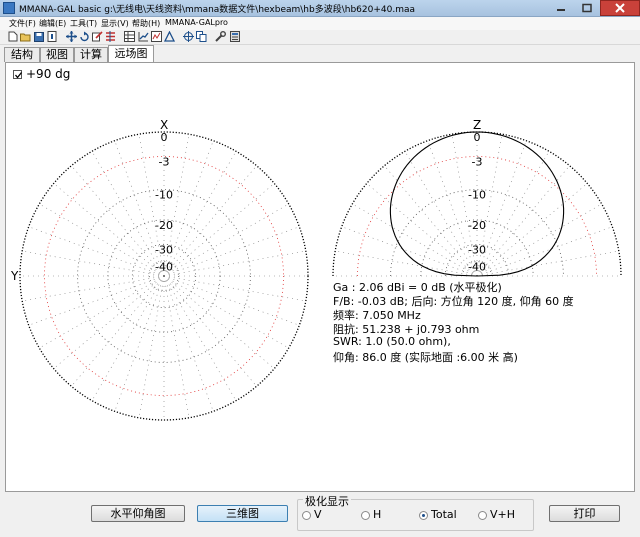  I want to click on triangle-icon, so click(169, 36).